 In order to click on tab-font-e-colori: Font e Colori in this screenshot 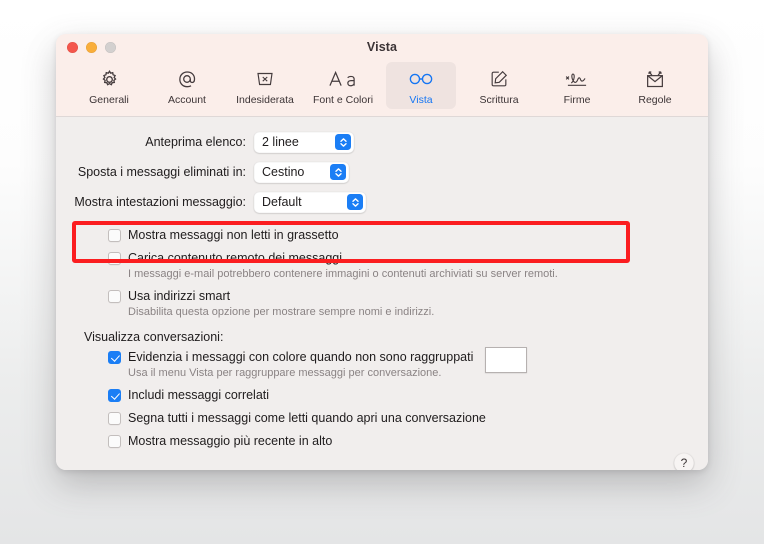, I will do `click(343, 85)`.